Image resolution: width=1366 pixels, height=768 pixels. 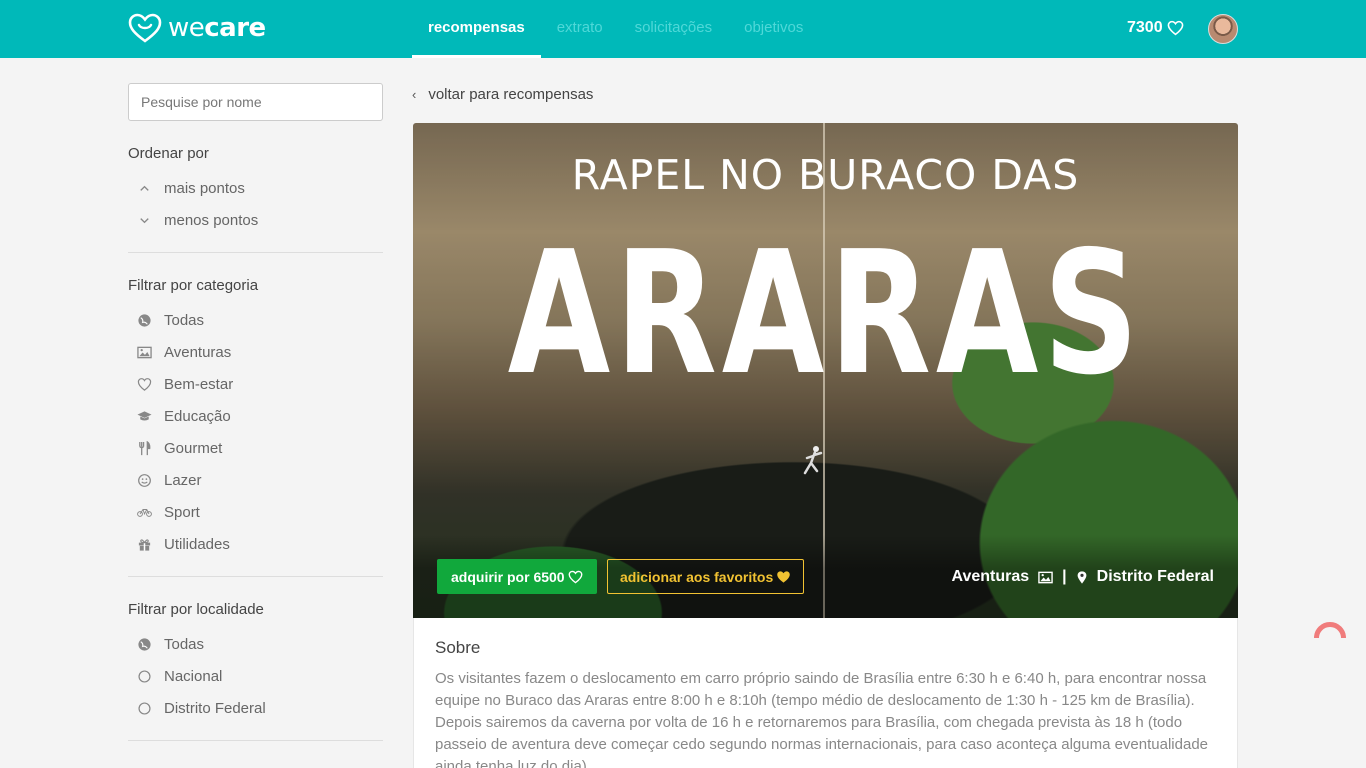 I want to click on location-distrito-federal: Distrito Federal, so click(x=200, y=708).